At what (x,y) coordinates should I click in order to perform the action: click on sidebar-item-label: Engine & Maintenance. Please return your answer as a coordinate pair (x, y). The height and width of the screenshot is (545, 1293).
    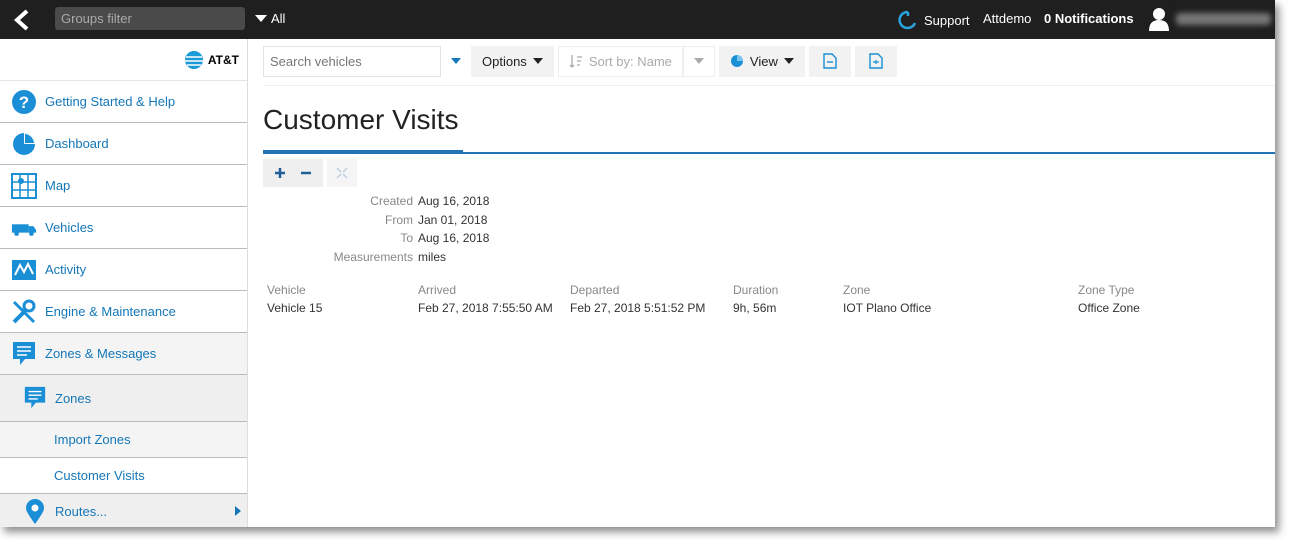
    Looking at the image, I should click on (110, 311).